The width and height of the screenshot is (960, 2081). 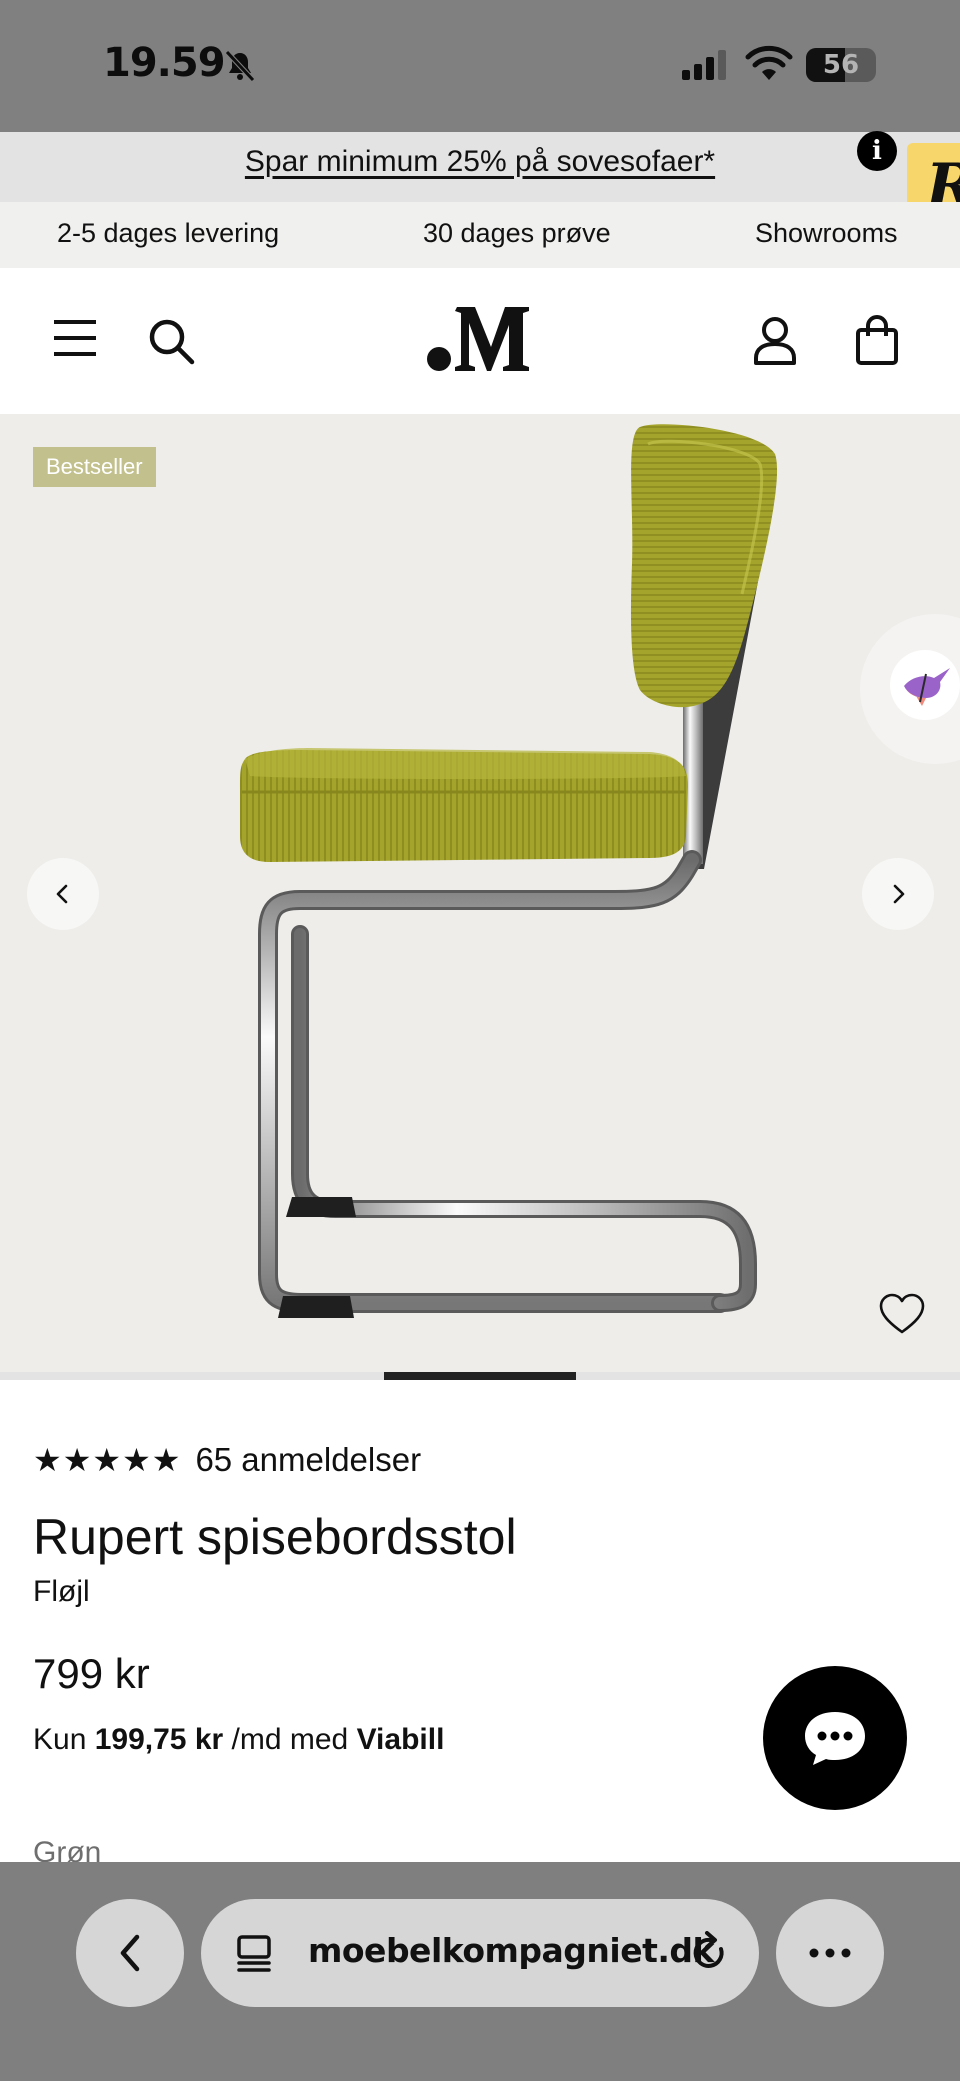 I want to click on reload-icon, so click(x=710, y=1953).